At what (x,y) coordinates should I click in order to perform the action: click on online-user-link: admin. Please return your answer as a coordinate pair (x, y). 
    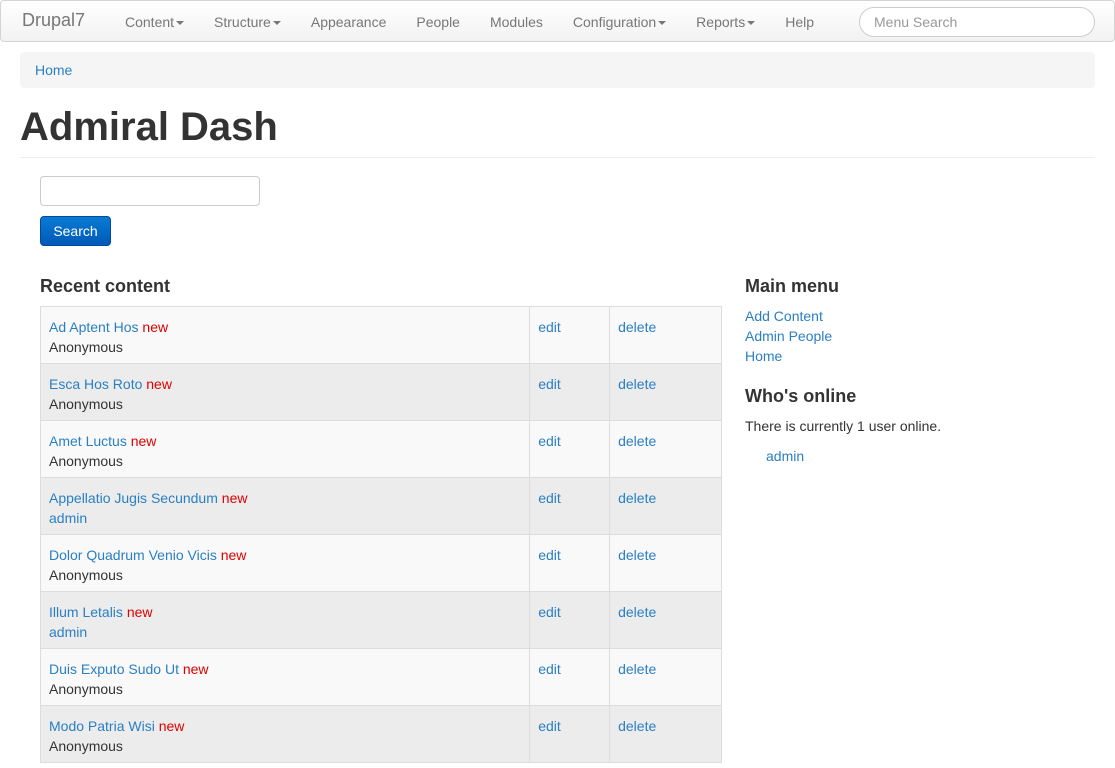
    Looking at the image, I should click on (785, 456).